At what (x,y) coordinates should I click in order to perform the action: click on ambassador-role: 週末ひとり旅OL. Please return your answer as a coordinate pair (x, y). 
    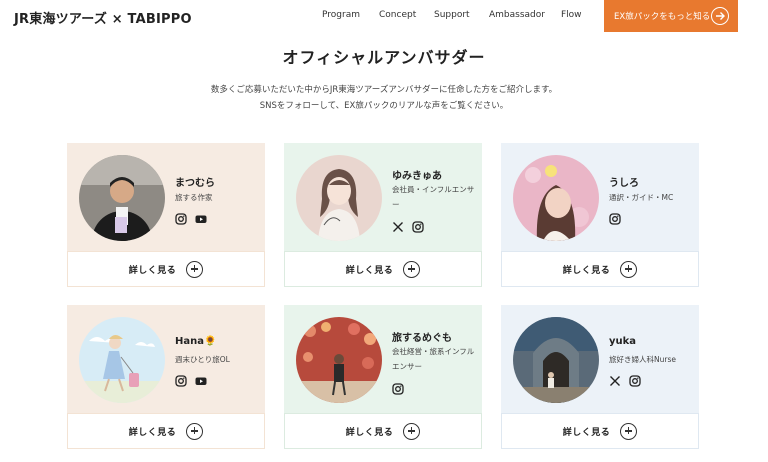
    Looking at the image, I should click on (202, 359).